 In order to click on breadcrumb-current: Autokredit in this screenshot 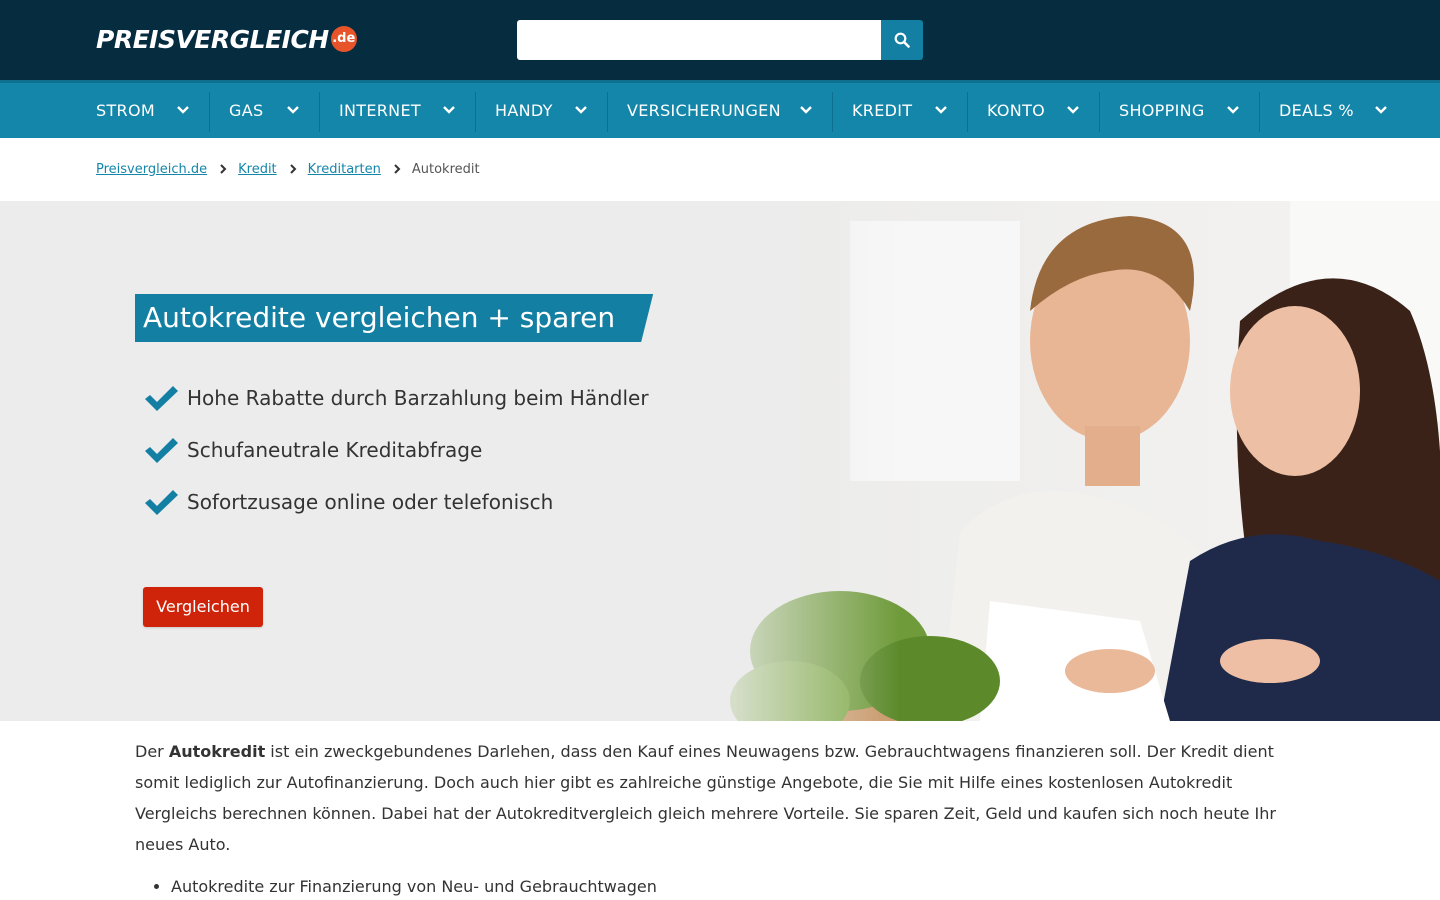, I will do `click(445, 169)`.